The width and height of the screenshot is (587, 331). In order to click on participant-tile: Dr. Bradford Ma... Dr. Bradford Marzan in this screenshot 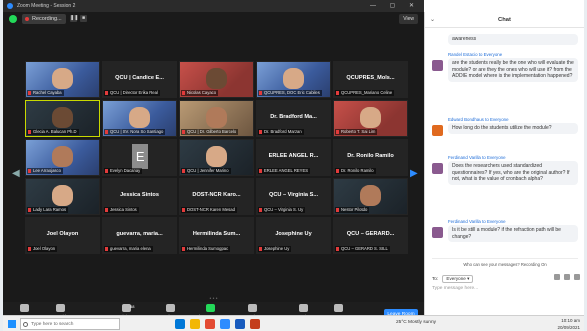, I will do `click(293, 118)`.